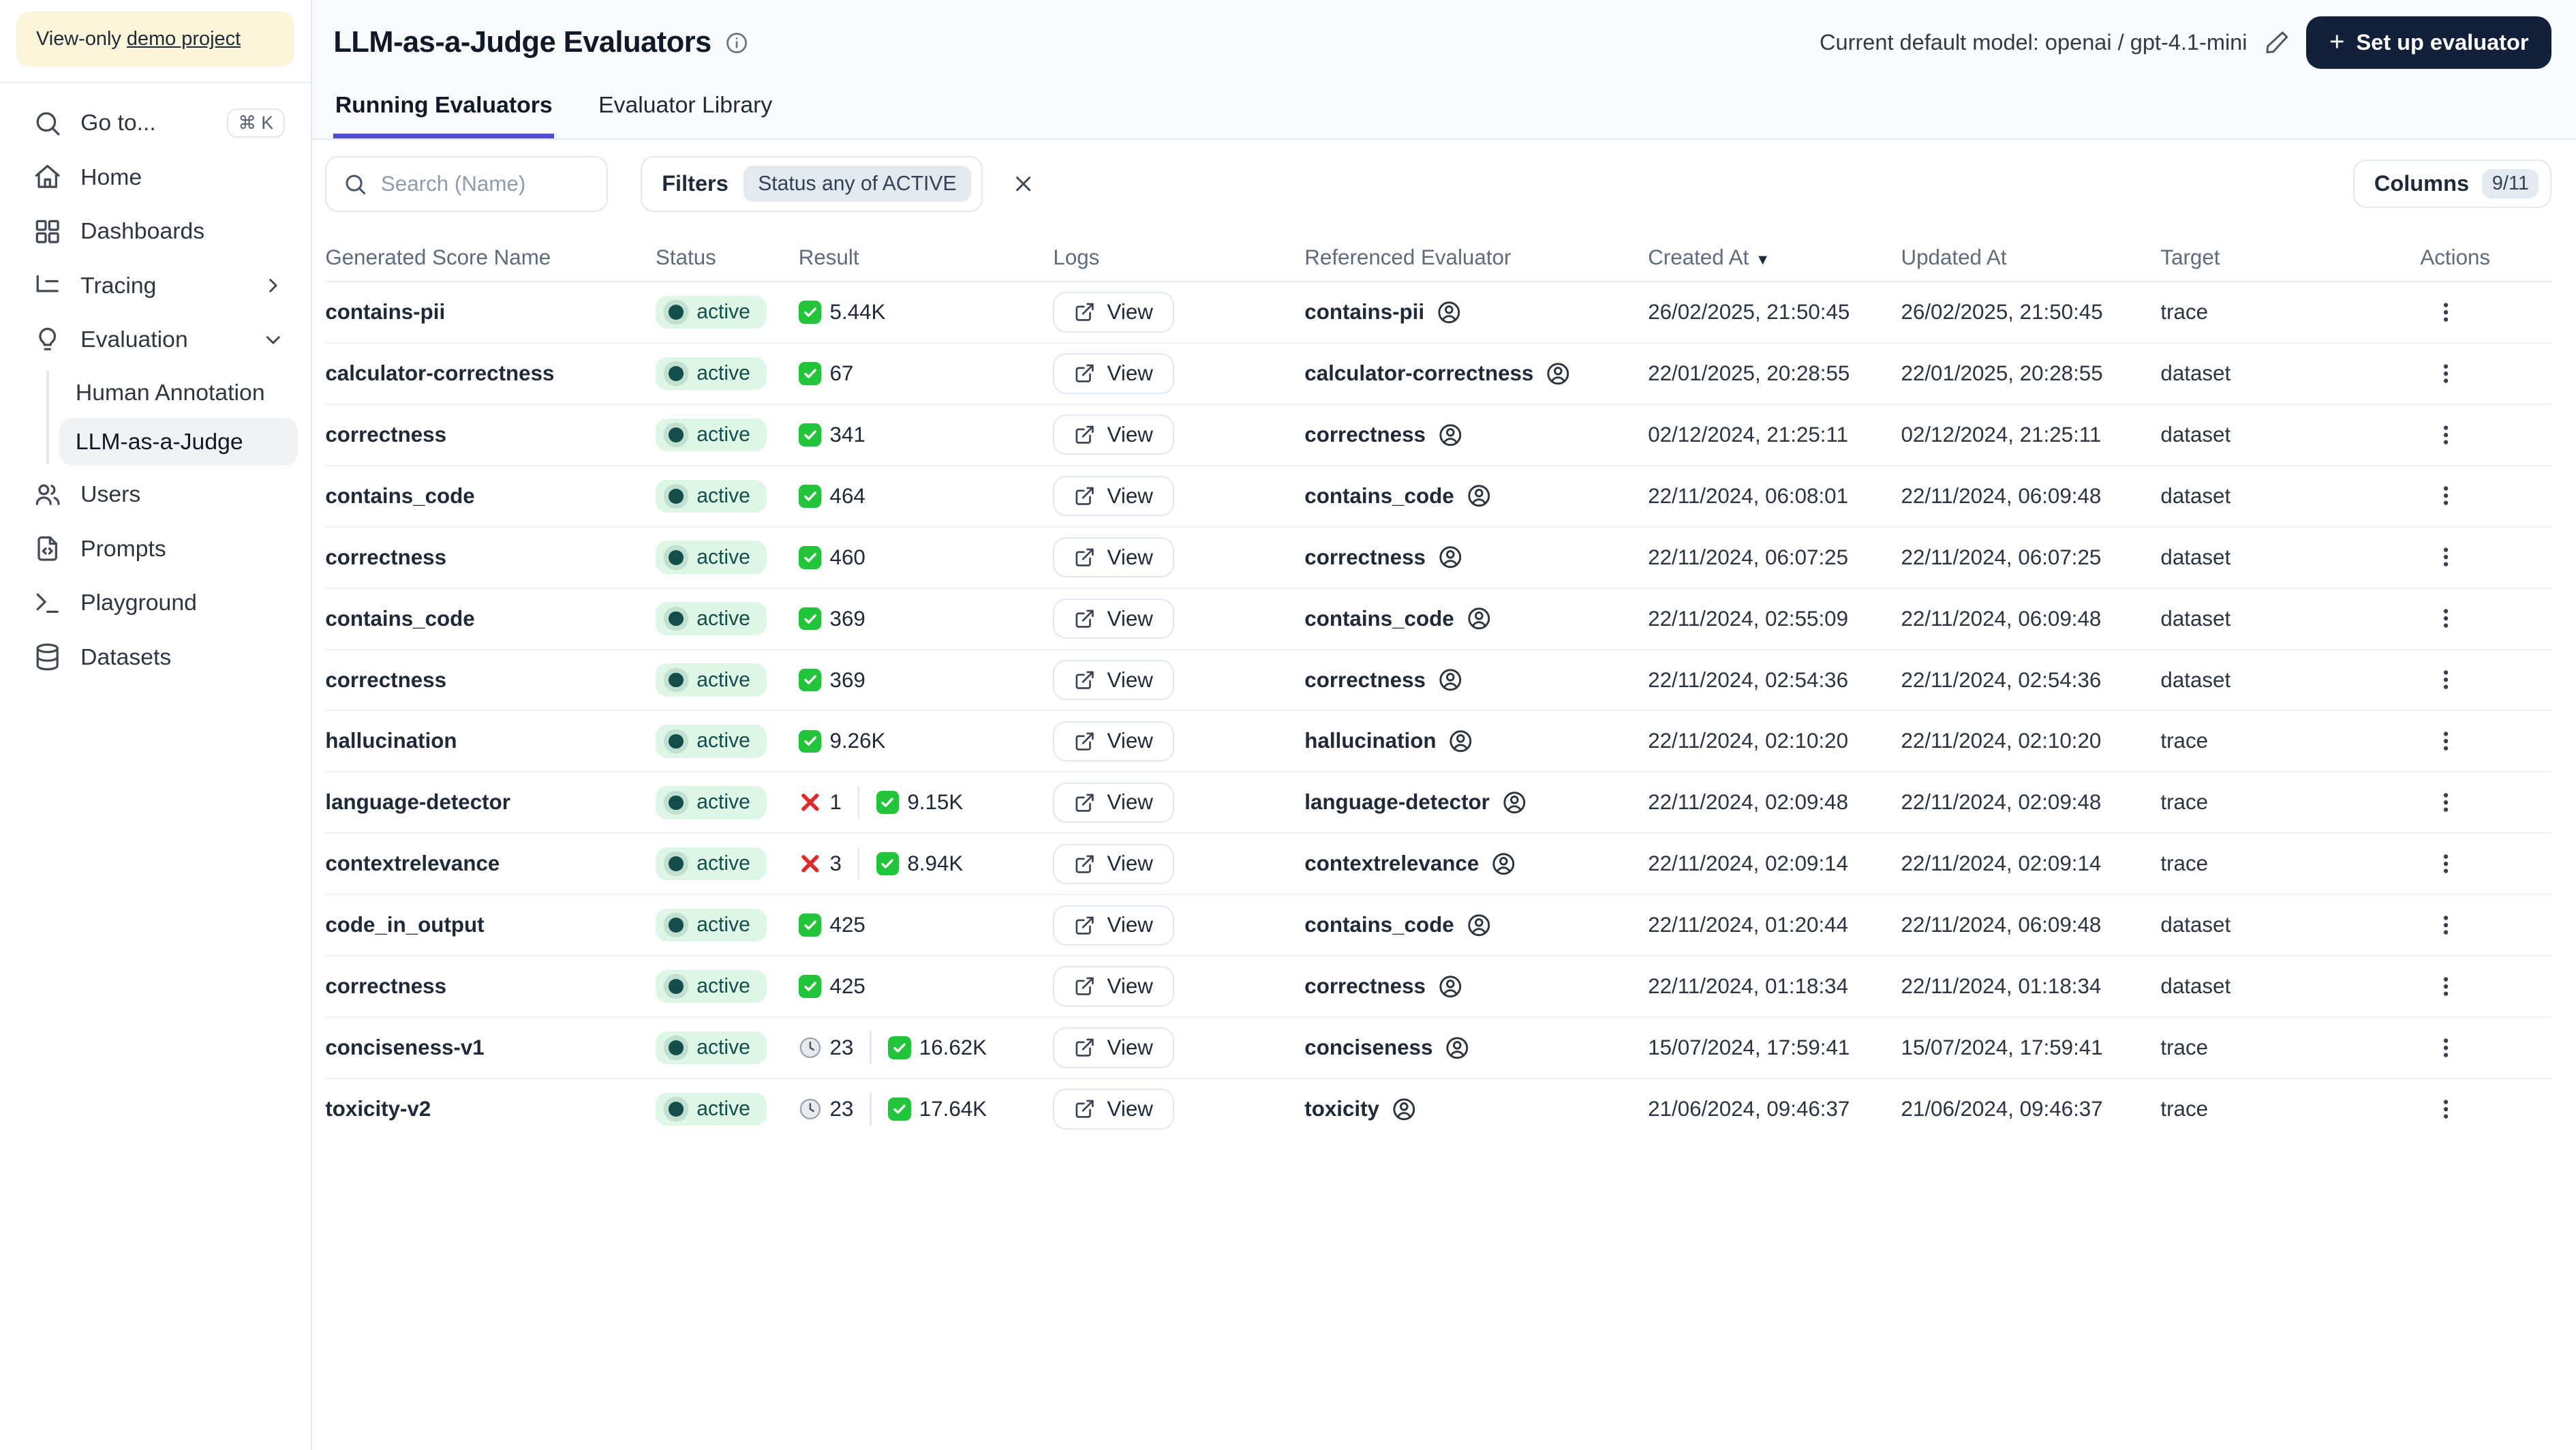  Describe the element at coordinates (184, 39) in the screenshot. I see `demo-project-link: demo project` at that location.